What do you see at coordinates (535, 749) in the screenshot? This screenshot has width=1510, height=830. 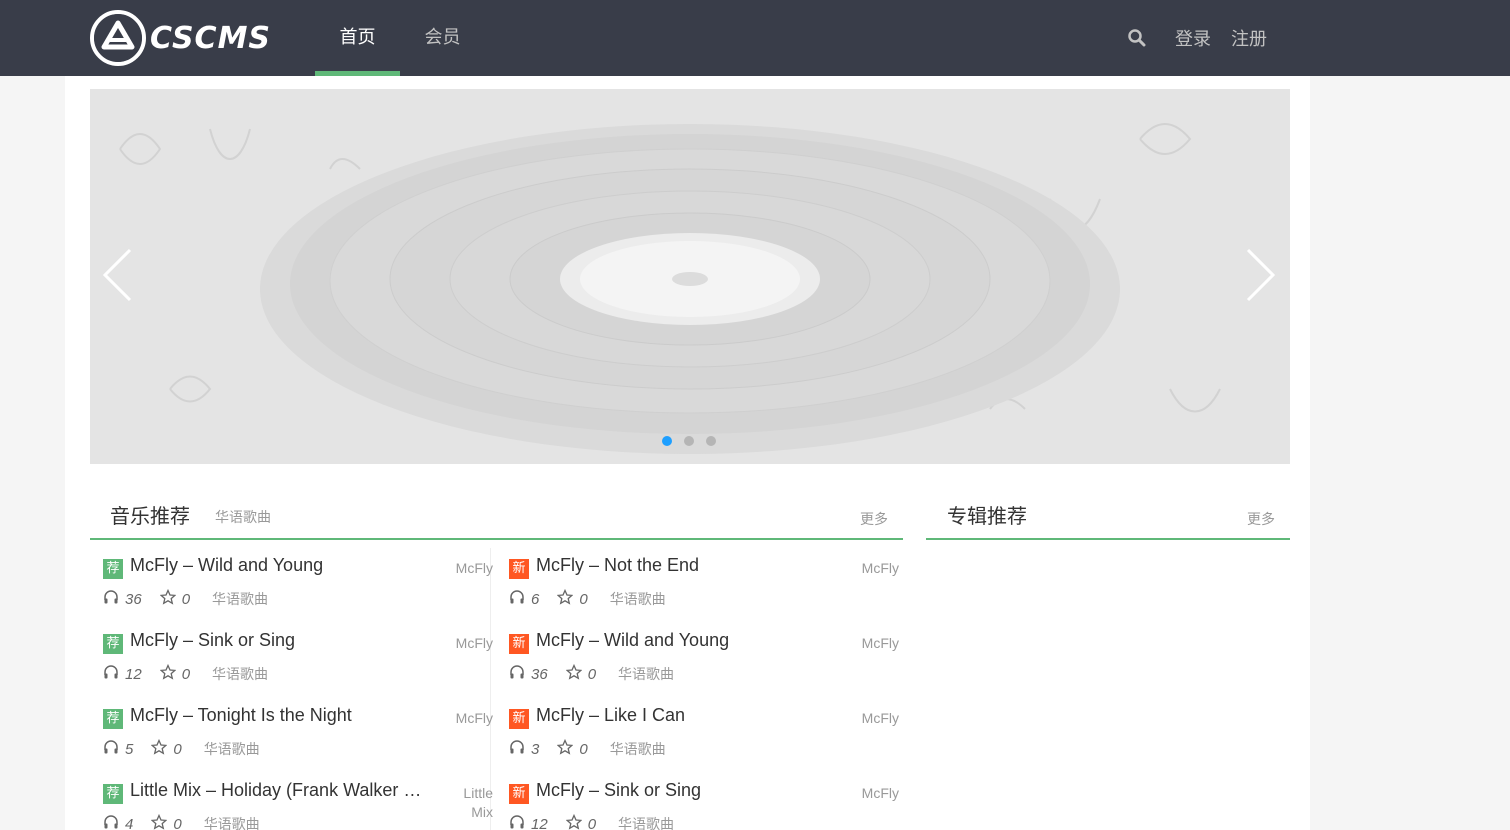 I see `play-count: 3` at bounding box center [535, 749].